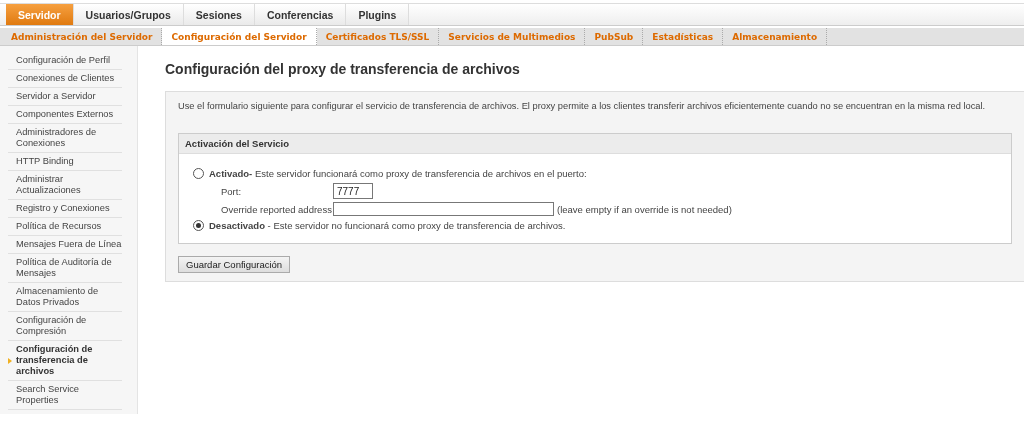 The height and width of the screenshot is (423, 1024). I want to click on option-label: Desactivado - Este servidor no funcionará como proxy de transferencia de archivos., so click(387, 225).